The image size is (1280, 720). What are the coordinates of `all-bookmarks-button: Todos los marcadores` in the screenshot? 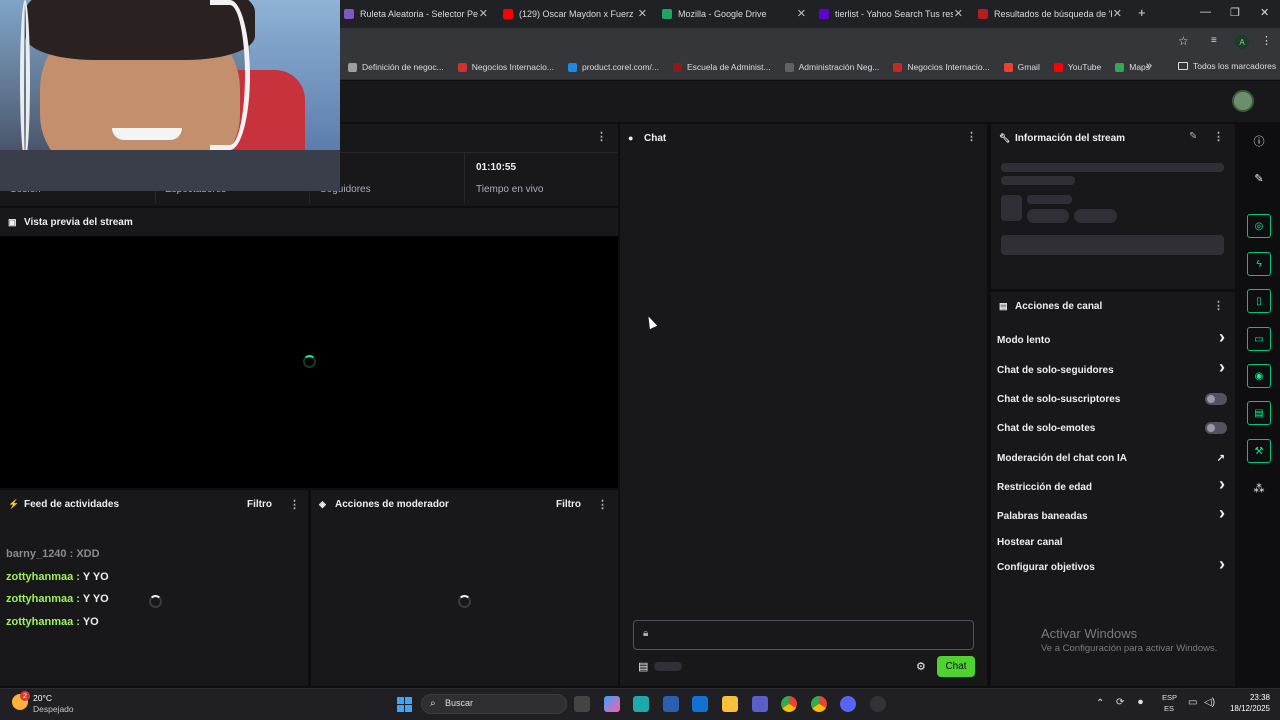 It's located at (1227, 66).